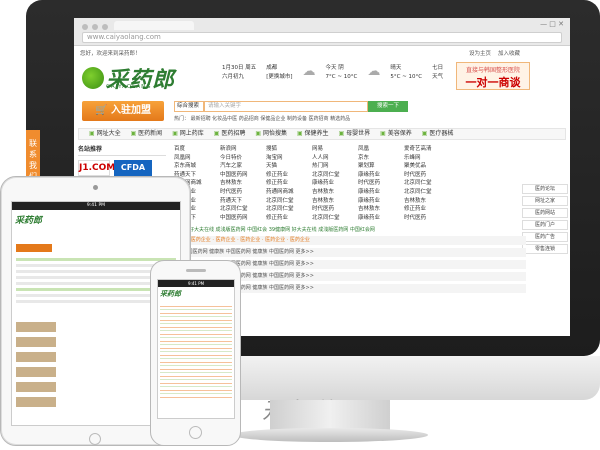 Image resolution: width=600 pixels, height=450 pixels. I want to click on address-bar: www.caiyaolang.com, so click(322, 37).